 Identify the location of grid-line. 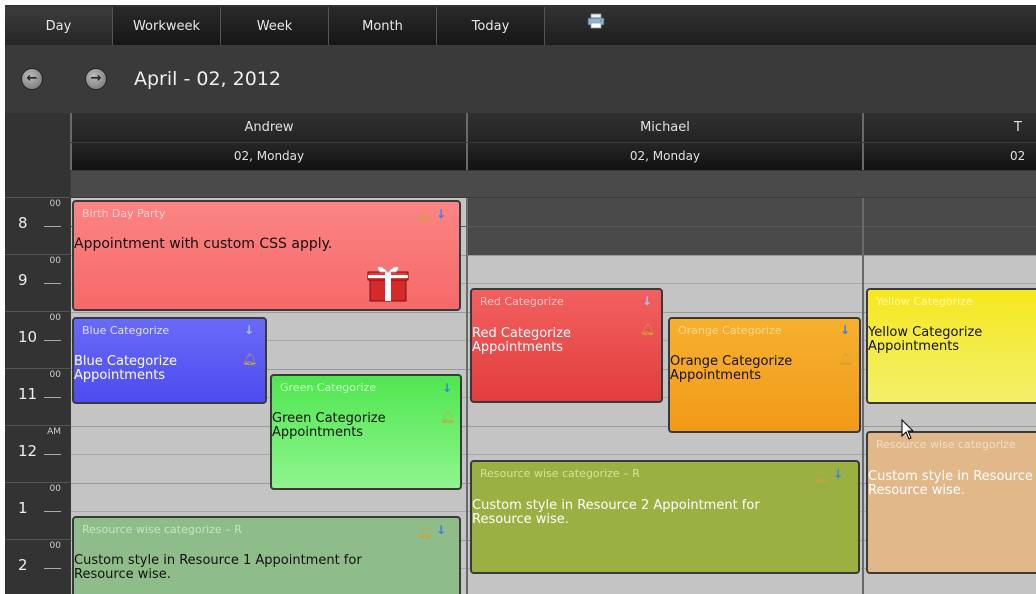
(553, 426).